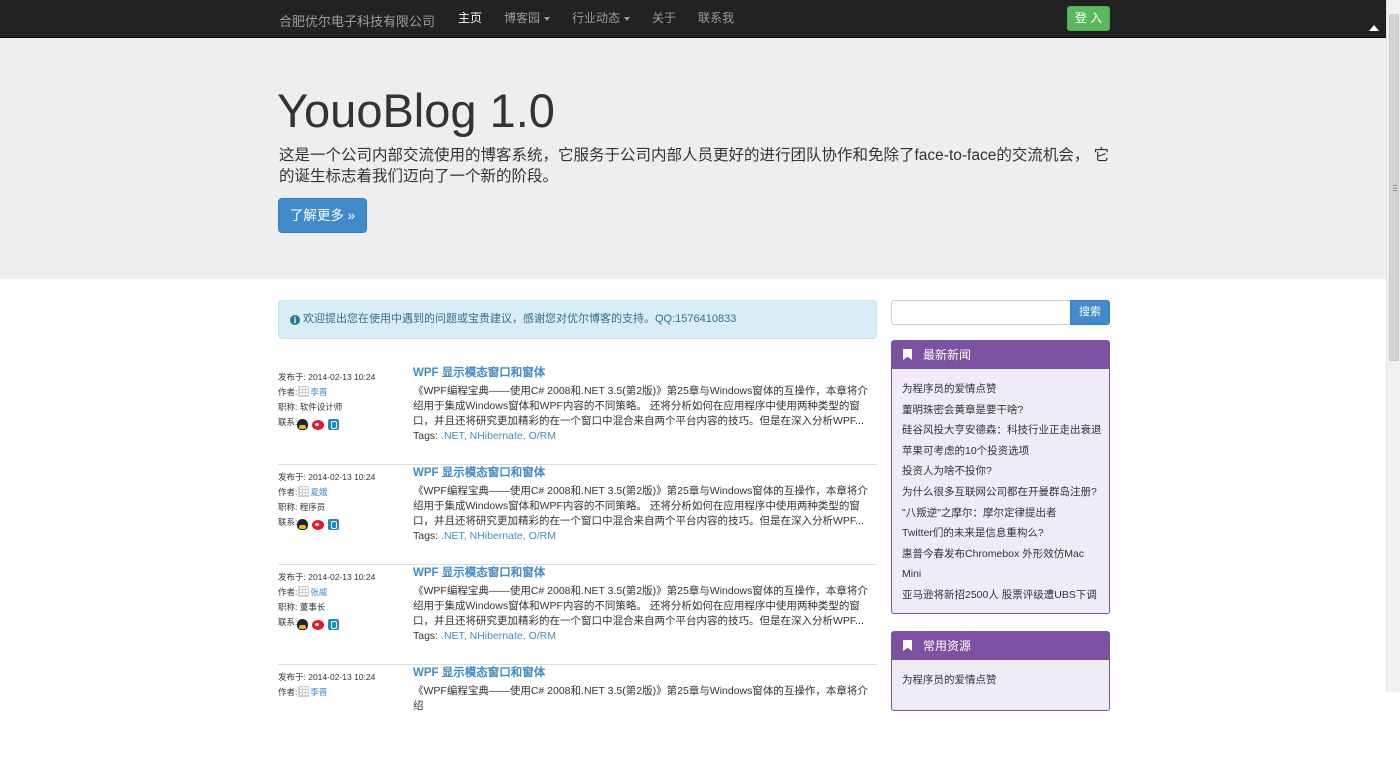 This screenshot has height=765, width=1400. What do you see at coordinates (547, 18) in the screenshot?
I see `caret-down-icon` at bounding box center [547, 18].